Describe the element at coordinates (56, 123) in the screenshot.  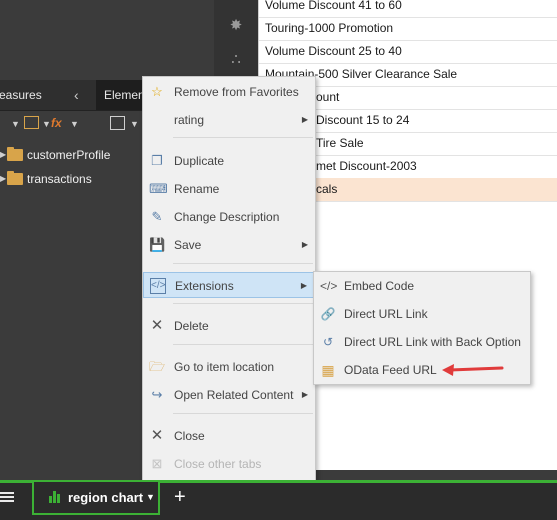
I see `function-icon: fx` at that location.